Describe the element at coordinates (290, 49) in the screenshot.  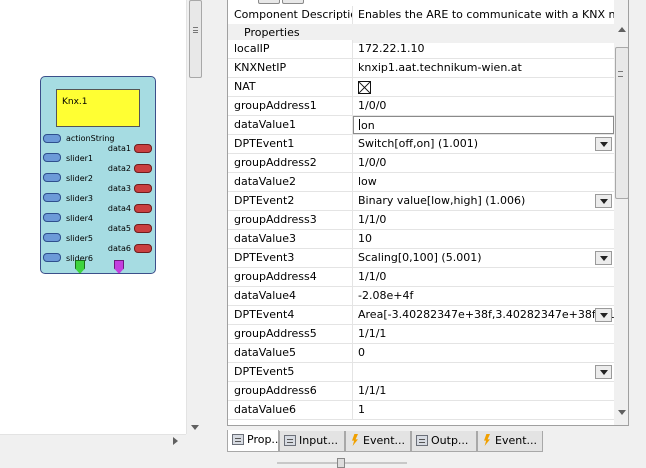
I see `property-name: localIP` at that location.